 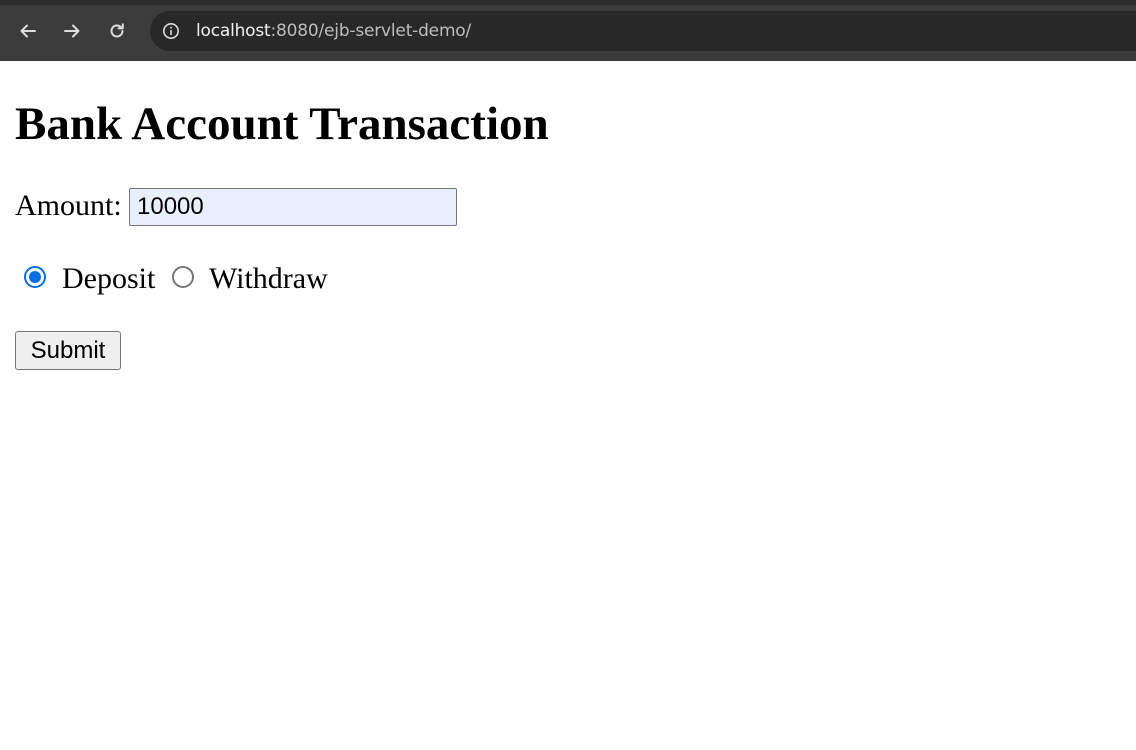 I want to click on url-text: localhost:8080/ejb-servlet-demo/, so click(x=333, y=31).